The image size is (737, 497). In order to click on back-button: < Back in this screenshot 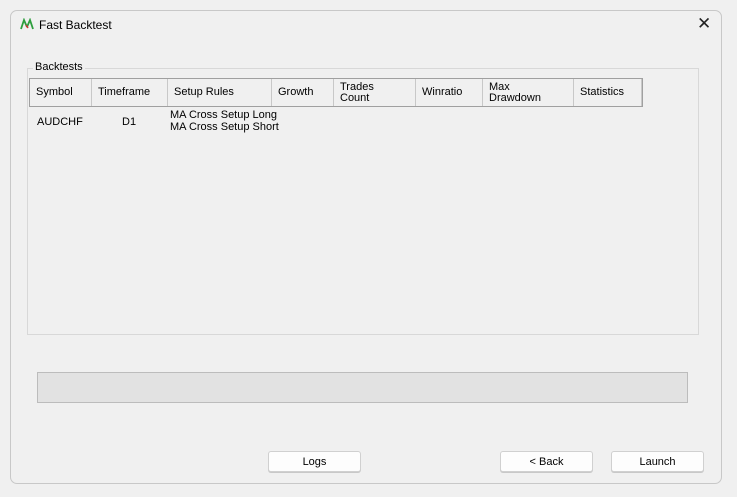, I will do `click(546, 461)`.